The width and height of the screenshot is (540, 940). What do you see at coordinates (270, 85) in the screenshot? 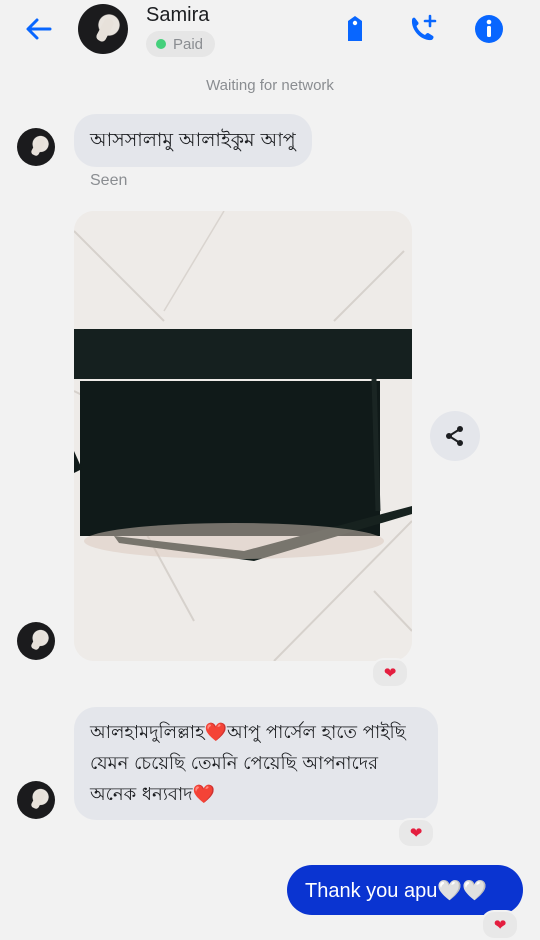
I see `network-status: Waiting for network` at bounding box center [270, 85].